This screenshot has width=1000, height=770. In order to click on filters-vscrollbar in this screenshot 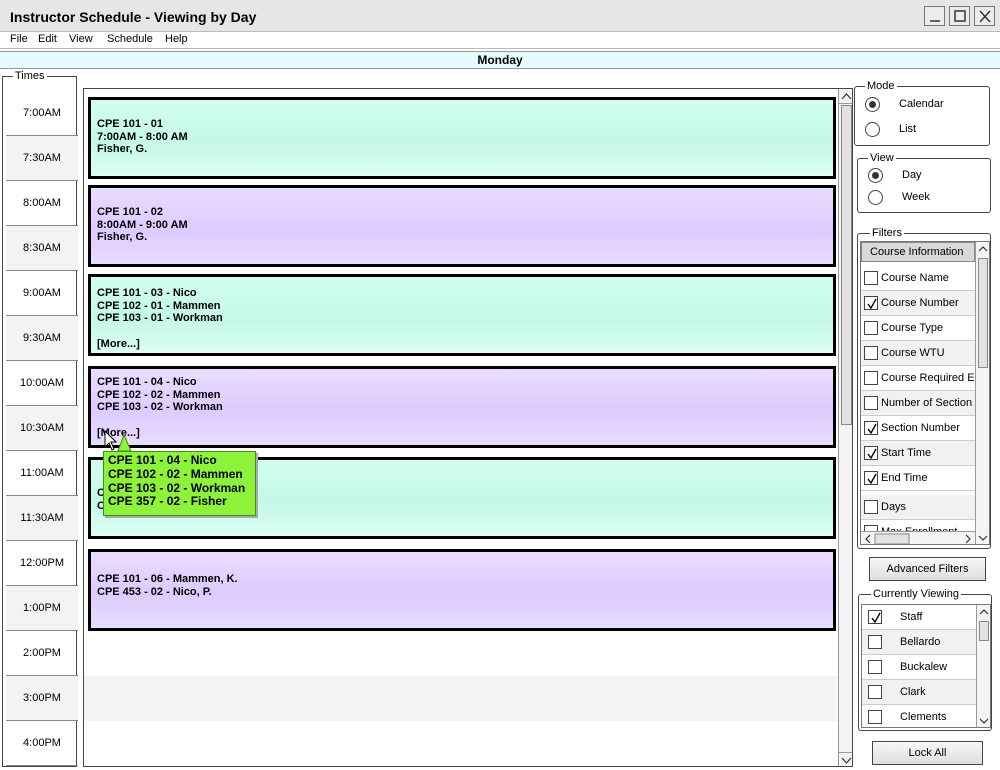, I will do `click(982, 393)`.